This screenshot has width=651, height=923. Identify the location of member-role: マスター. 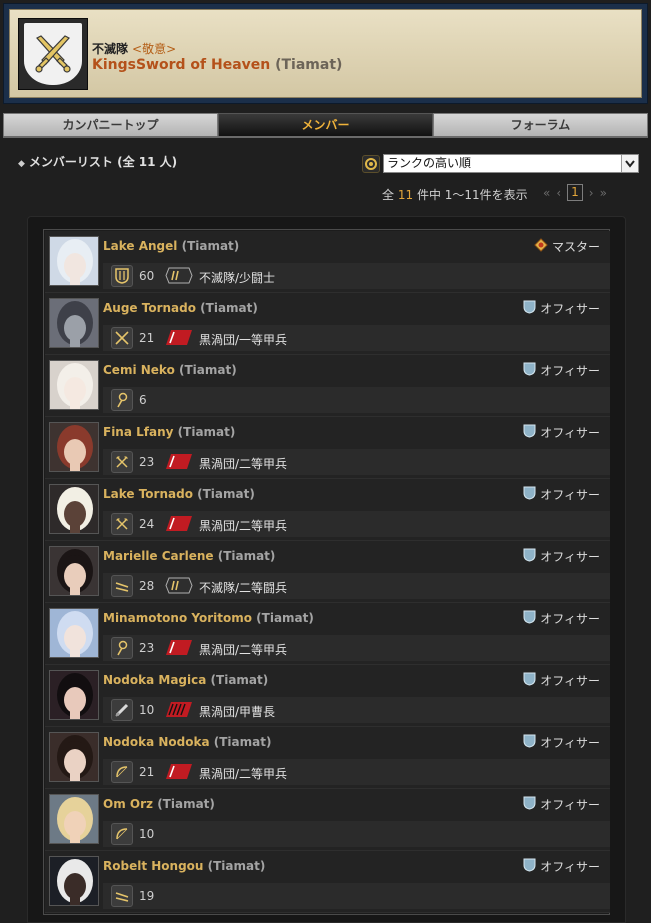
(567, 246).